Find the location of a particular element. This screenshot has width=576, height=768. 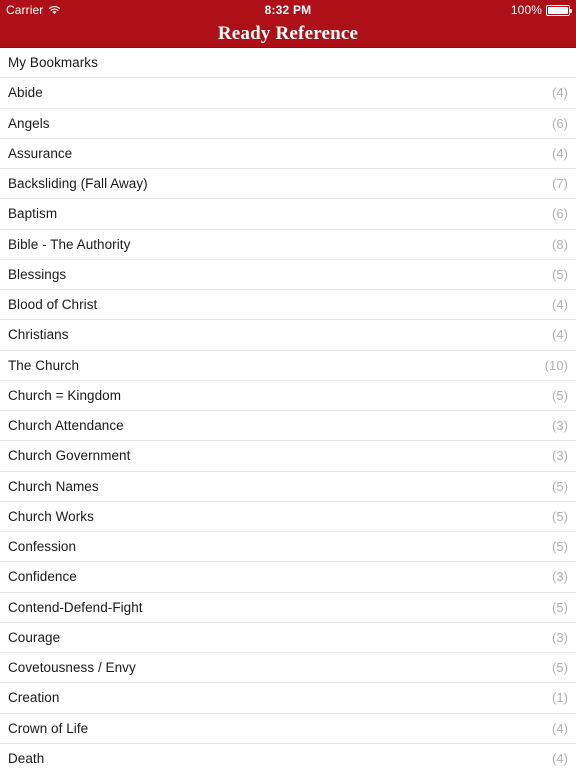

list-item-label: Confession is located at coordinates (42, 547).